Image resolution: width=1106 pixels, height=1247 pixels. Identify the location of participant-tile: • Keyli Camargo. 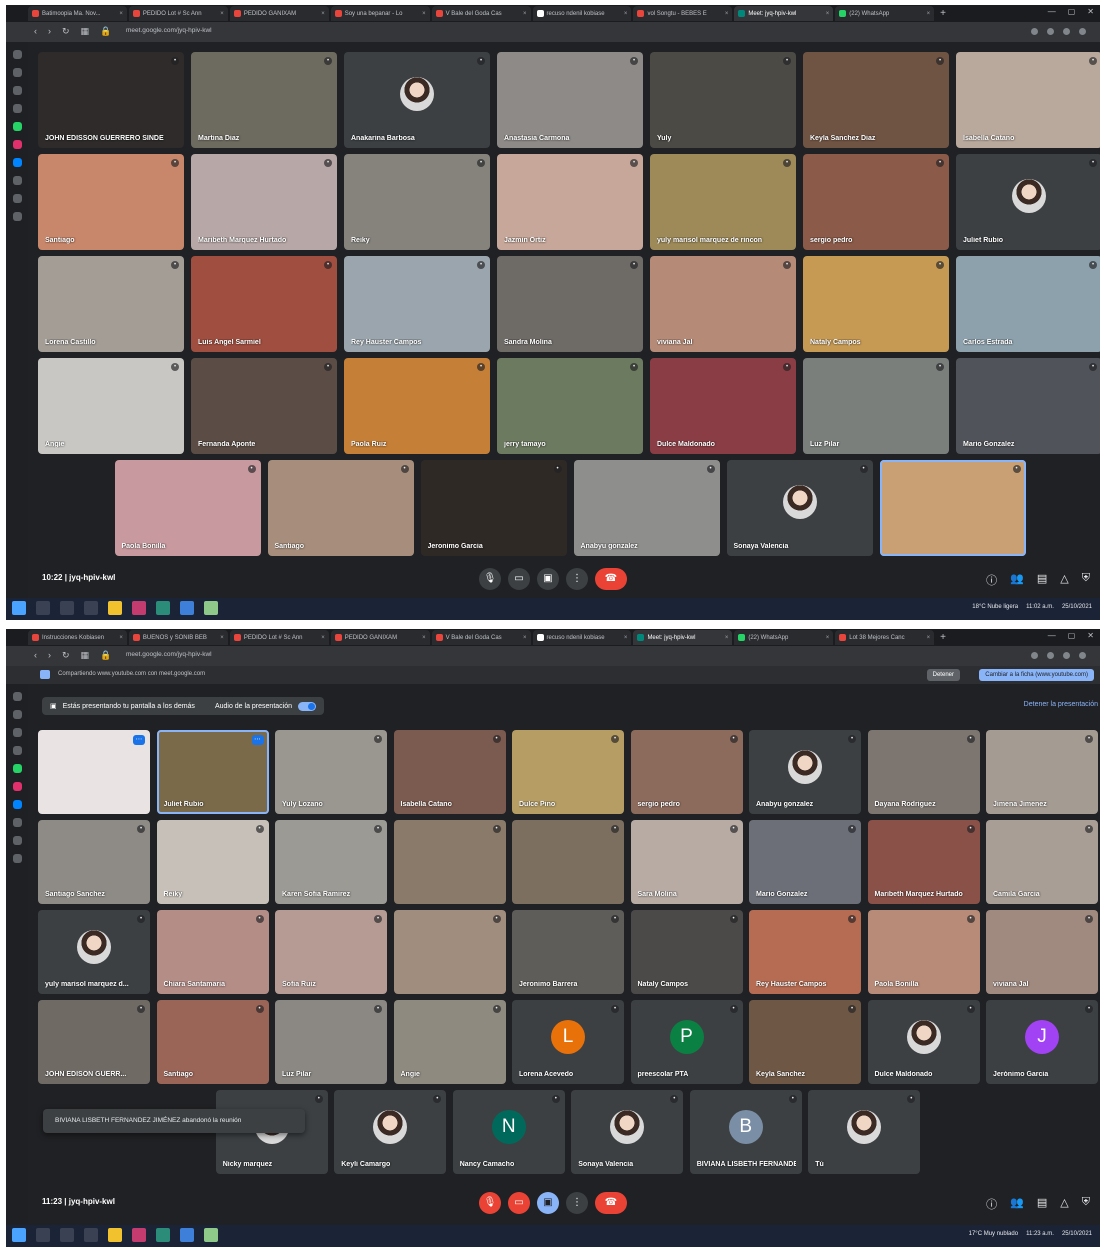
(390, 1132).